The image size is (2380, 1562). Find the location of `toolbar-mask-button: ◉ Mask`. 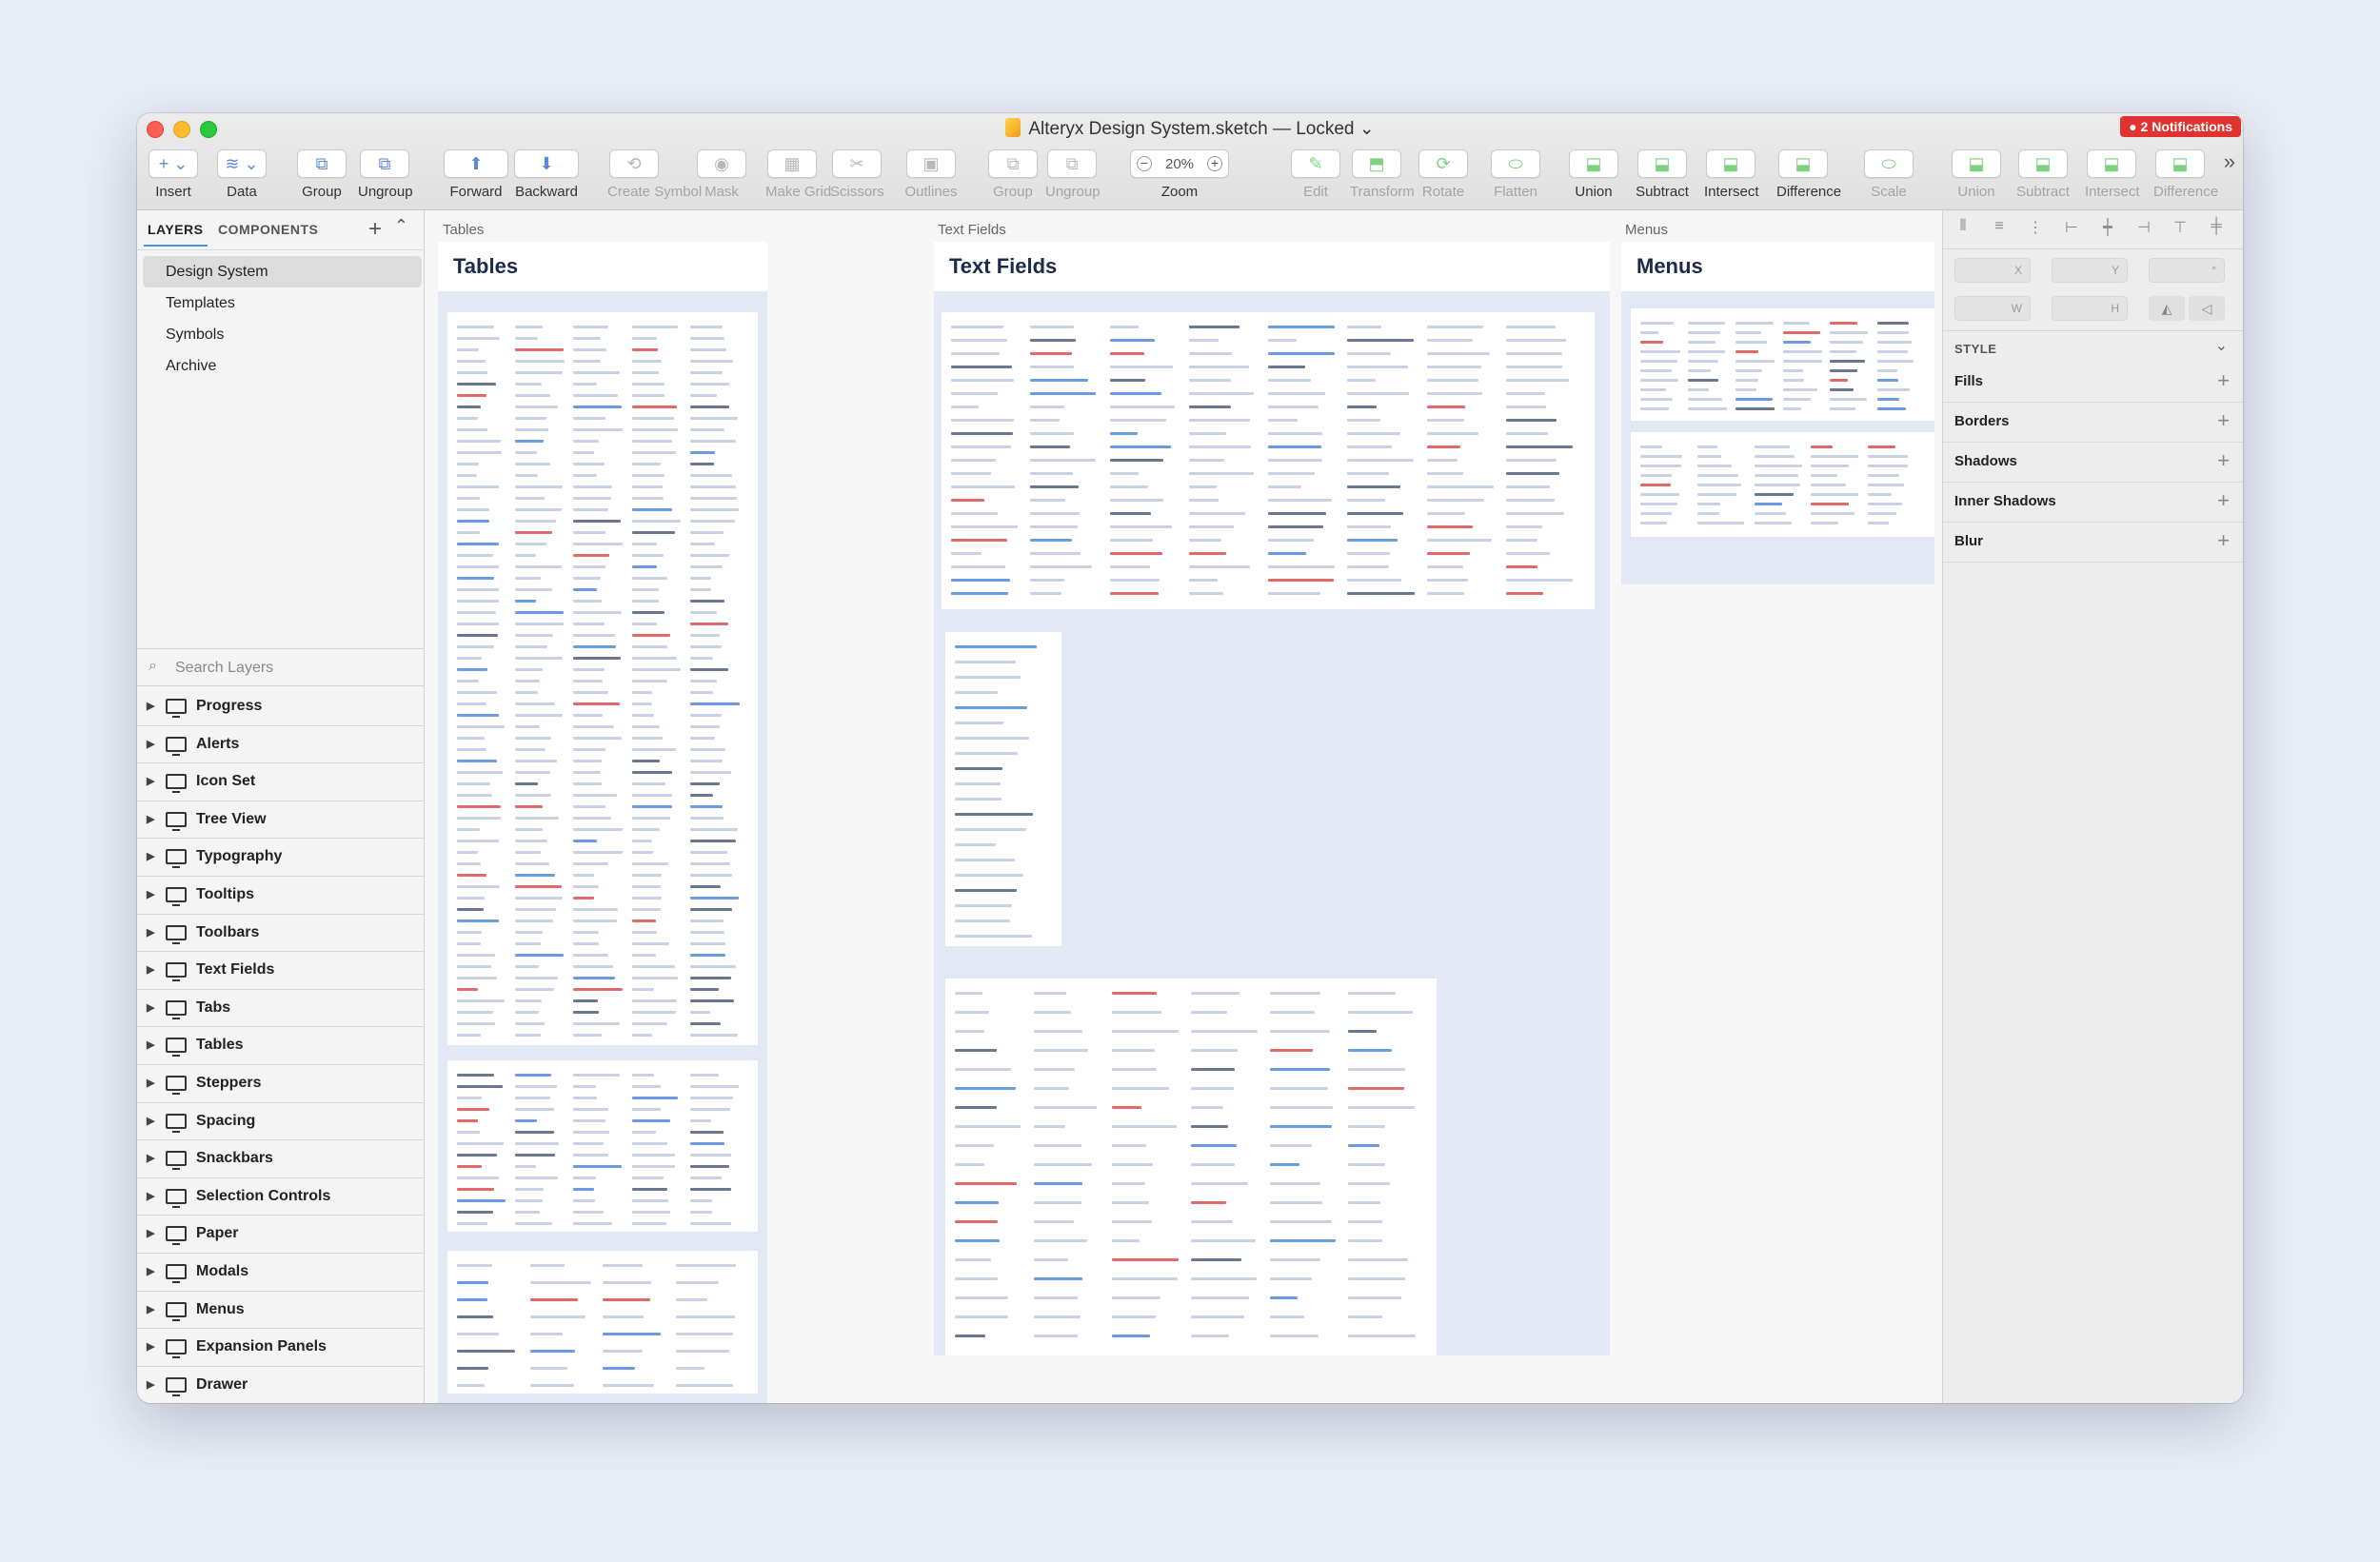

toolbar-mask-button: ◉ Mask is located at coordinates (721, 174).